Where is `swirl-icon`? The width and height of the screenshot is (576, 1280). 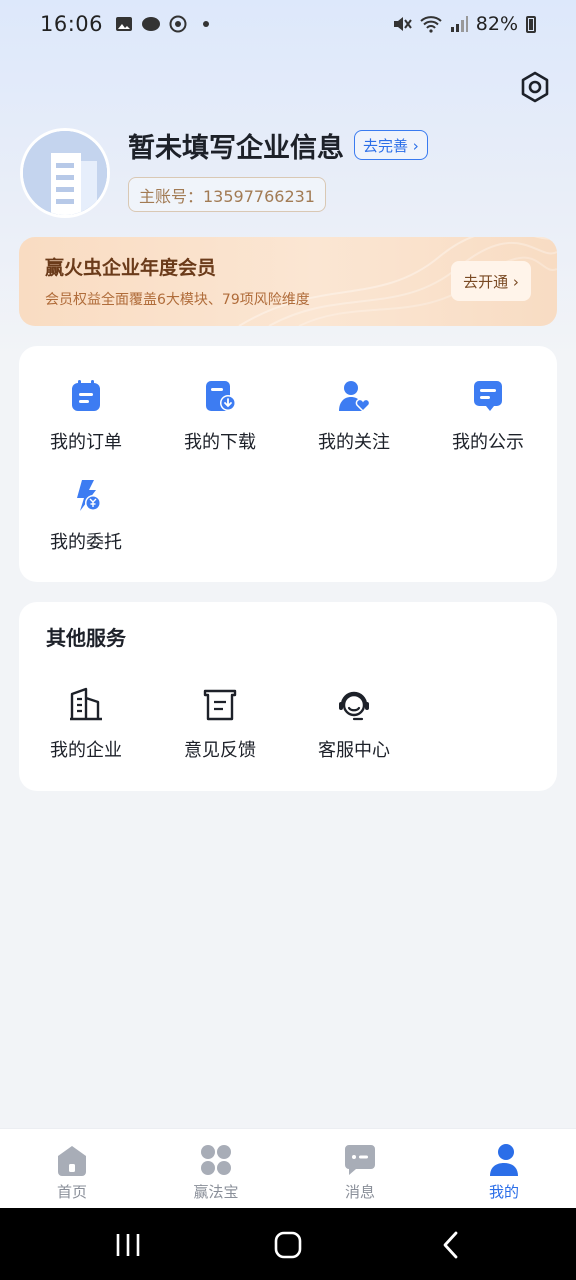 swirl-icon is located at coordinates (178, 24).